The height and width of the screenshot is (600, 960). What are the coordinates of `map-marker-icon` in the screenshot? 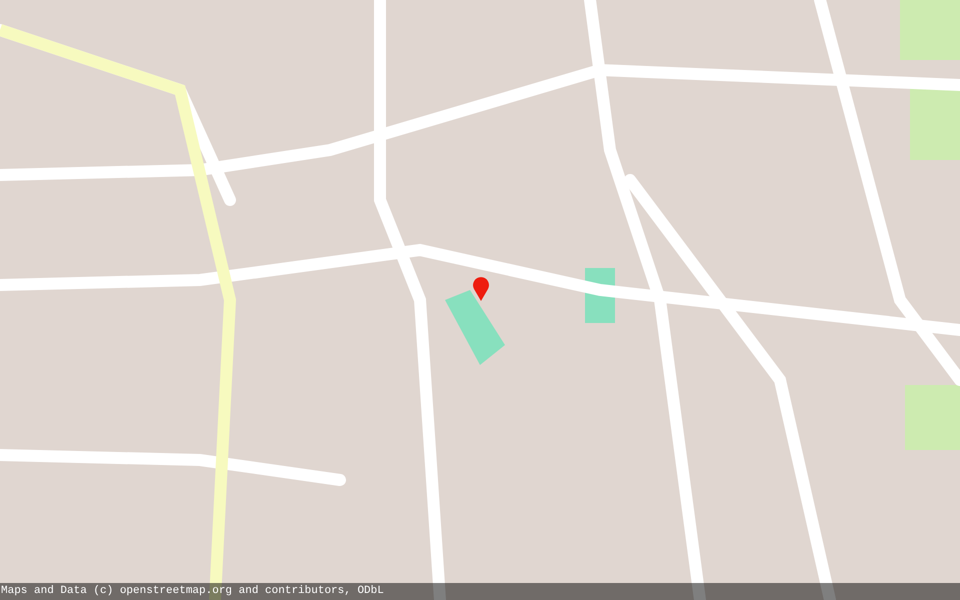 It's located at (481, 288).